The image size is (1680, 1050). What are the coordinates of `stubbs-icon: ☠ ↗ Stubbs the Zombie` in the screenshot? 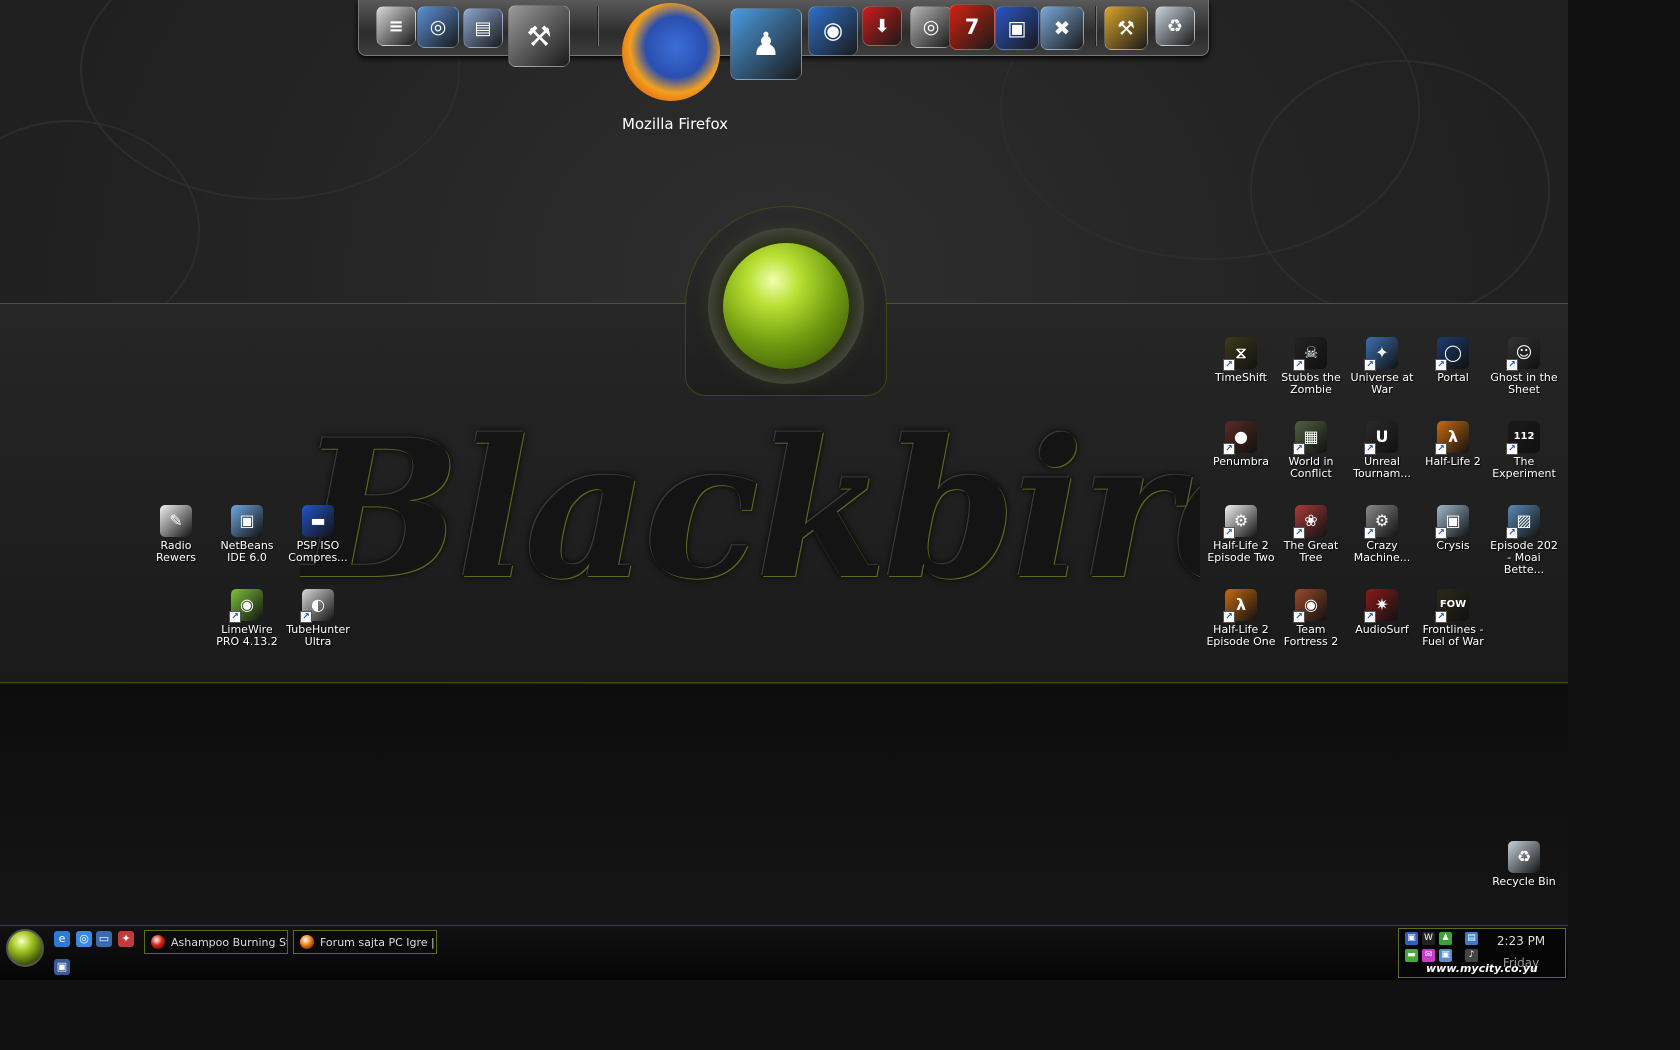 It's located at (1311, 366).